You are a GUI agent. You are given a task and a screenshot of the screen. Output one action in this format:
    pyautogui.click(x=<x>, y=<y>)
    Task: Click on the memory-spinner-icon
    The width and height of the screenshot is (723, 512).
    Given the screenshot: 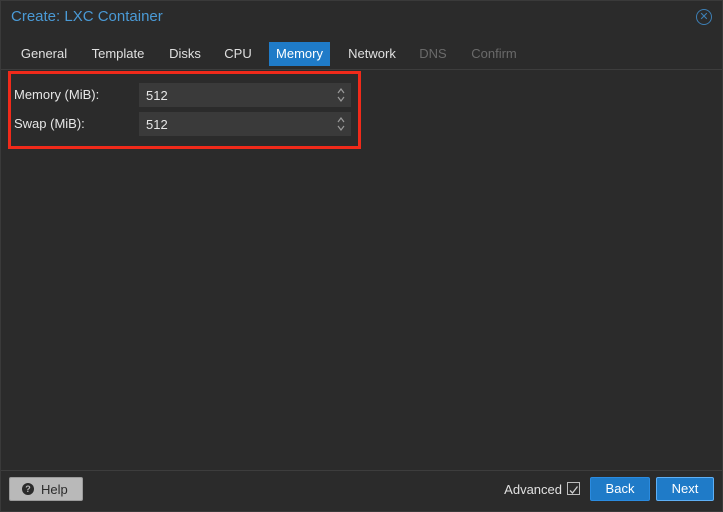 What is the action you would take?
    pyautogui.click(x=341, y=95)
    